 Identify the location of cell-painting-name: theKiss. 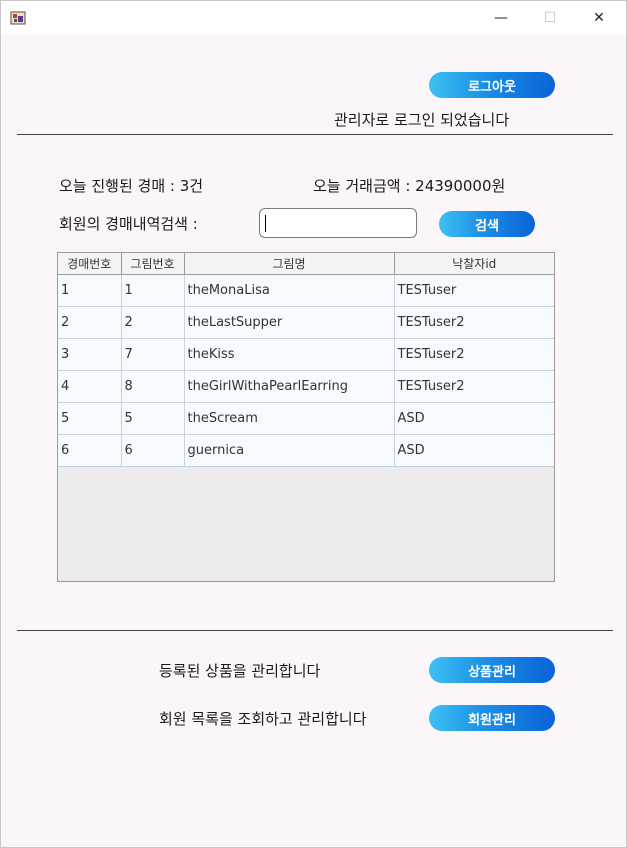
(289, 354).